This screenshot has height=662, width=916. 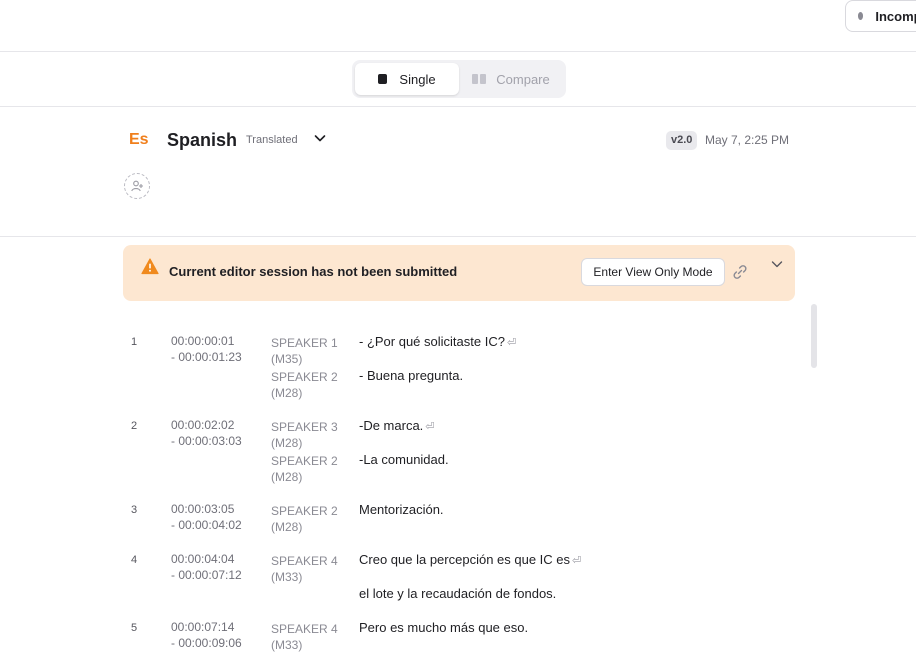 What do you see at coordinates (304, 427) in the screenshot?
I see `segment-speaker: SPEAKER 3` at bounding box center [304, 427].